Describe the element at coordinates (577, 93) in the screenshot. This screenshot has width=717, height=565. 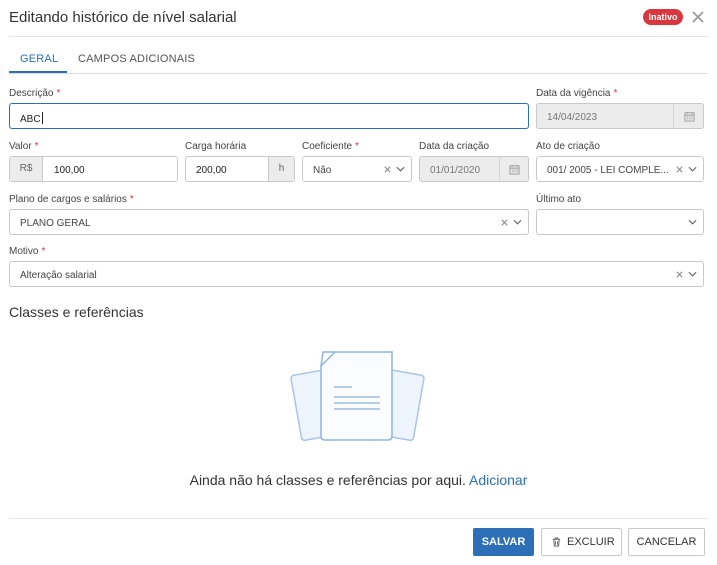
I see `data-vigencia-label: Data da vigência *` at that location.